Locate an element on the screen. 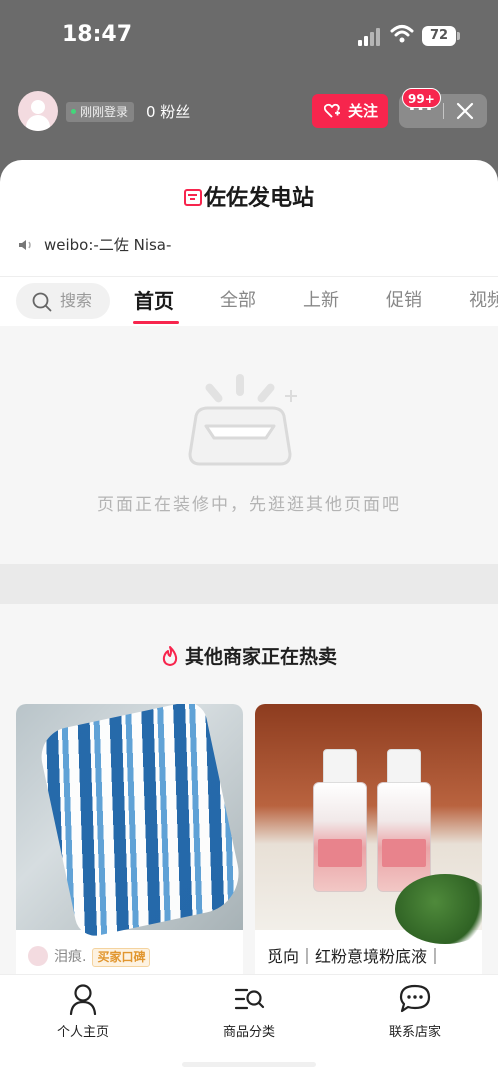 The width and height of the screenshot is (498, 1080). search-label: 搜索 is located at coordinates (76, 300).